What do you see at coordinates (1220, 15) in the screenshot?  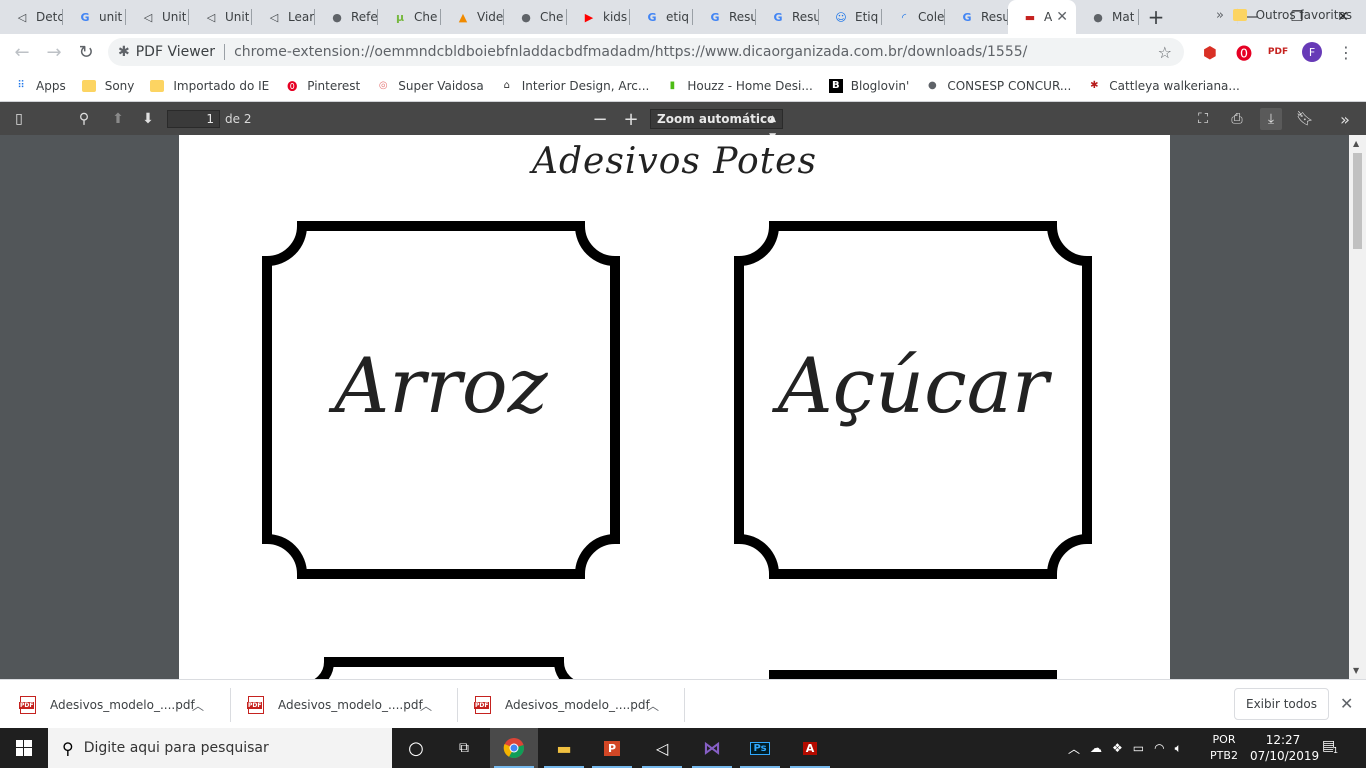 I see `bookmarks-overflow-button: »` at bounding box center [1220, 15].